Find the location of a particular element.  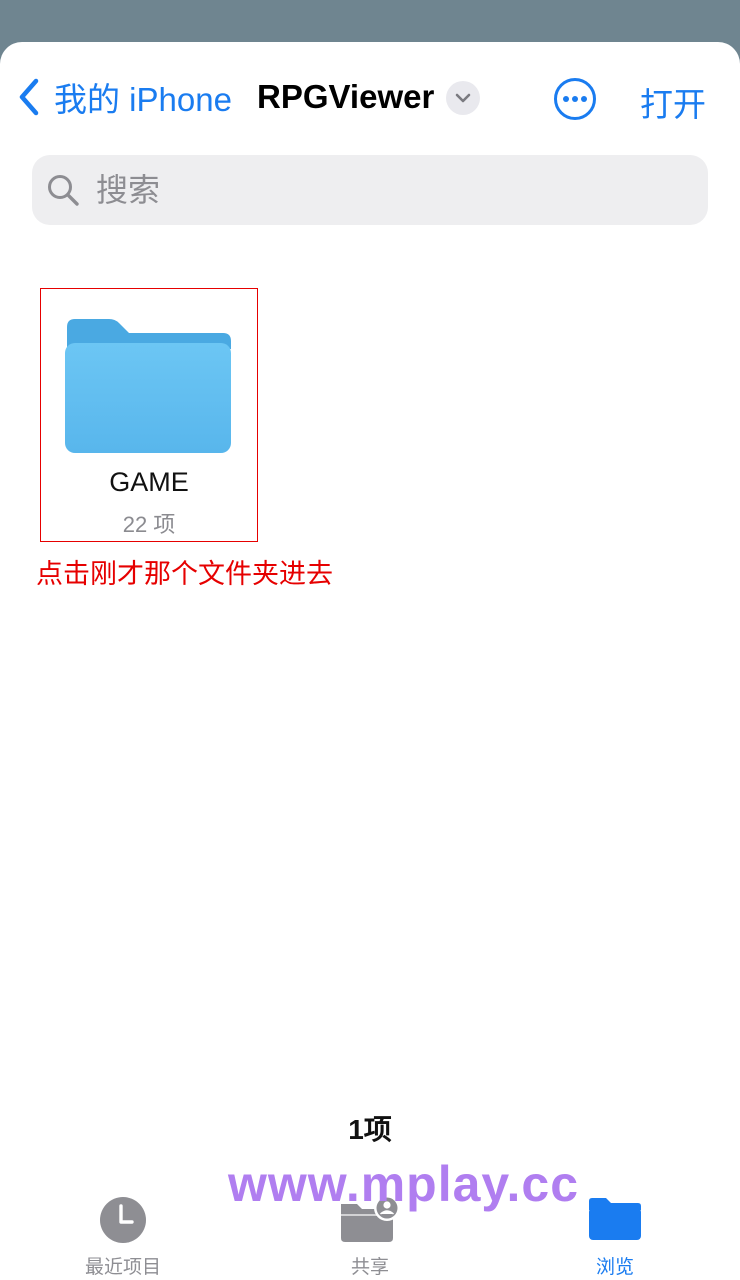

back-button: 我的 iPhone is located at coordinates (123, 97).